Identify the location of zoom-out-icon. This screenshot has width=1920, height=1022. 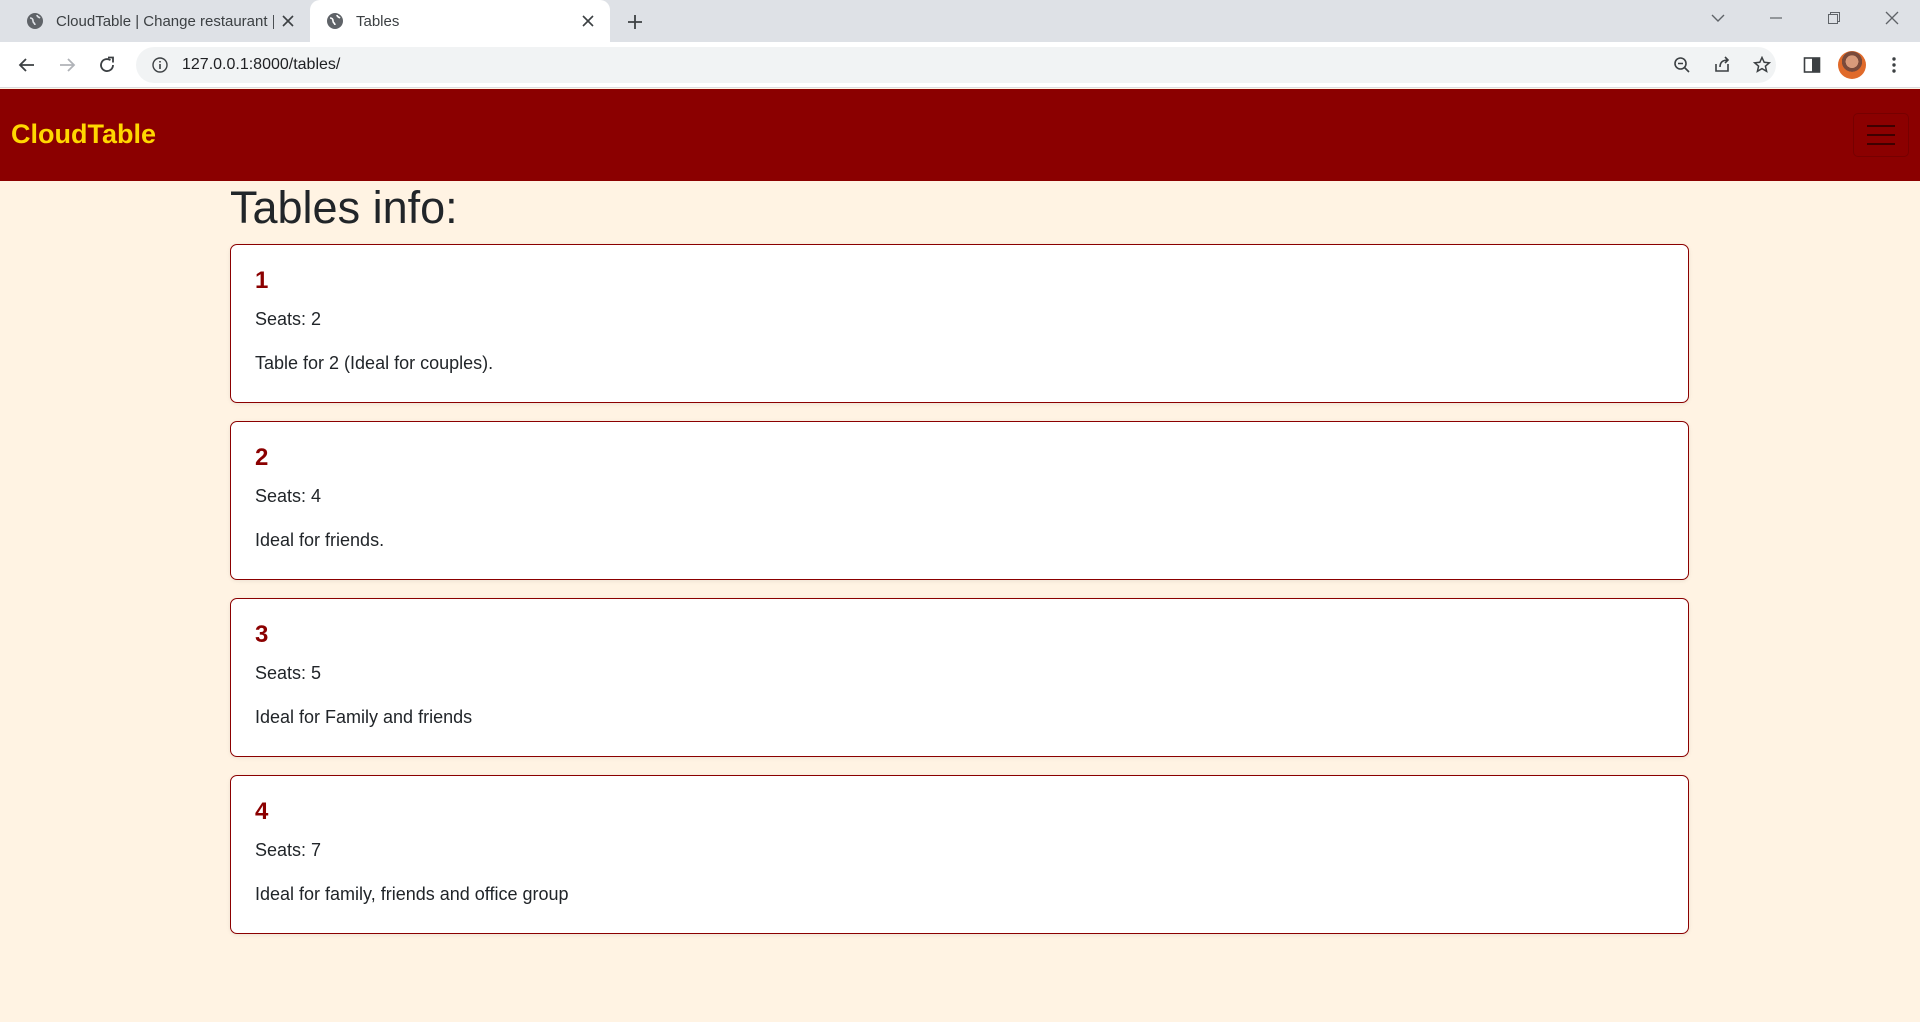
(1682, 65).